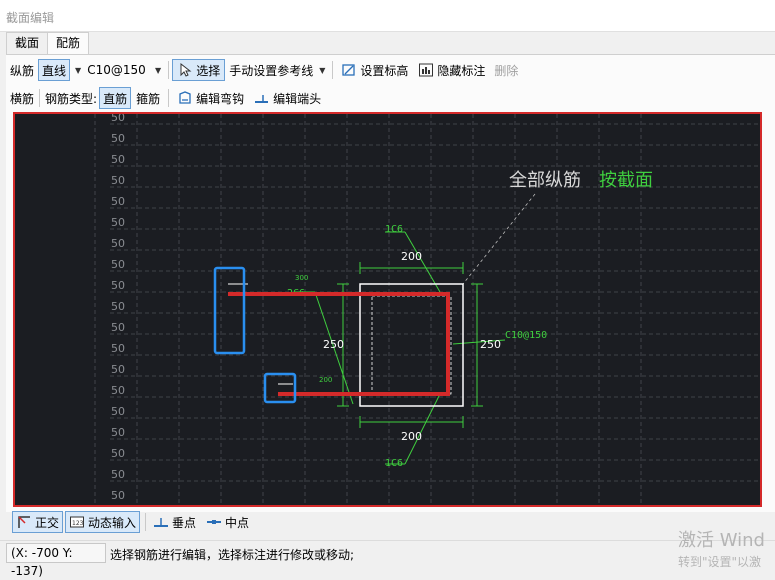 This screenshot has width=775, height=580. I want to click on edit-hook-label: 编辑弯钩, so click(220, 98).